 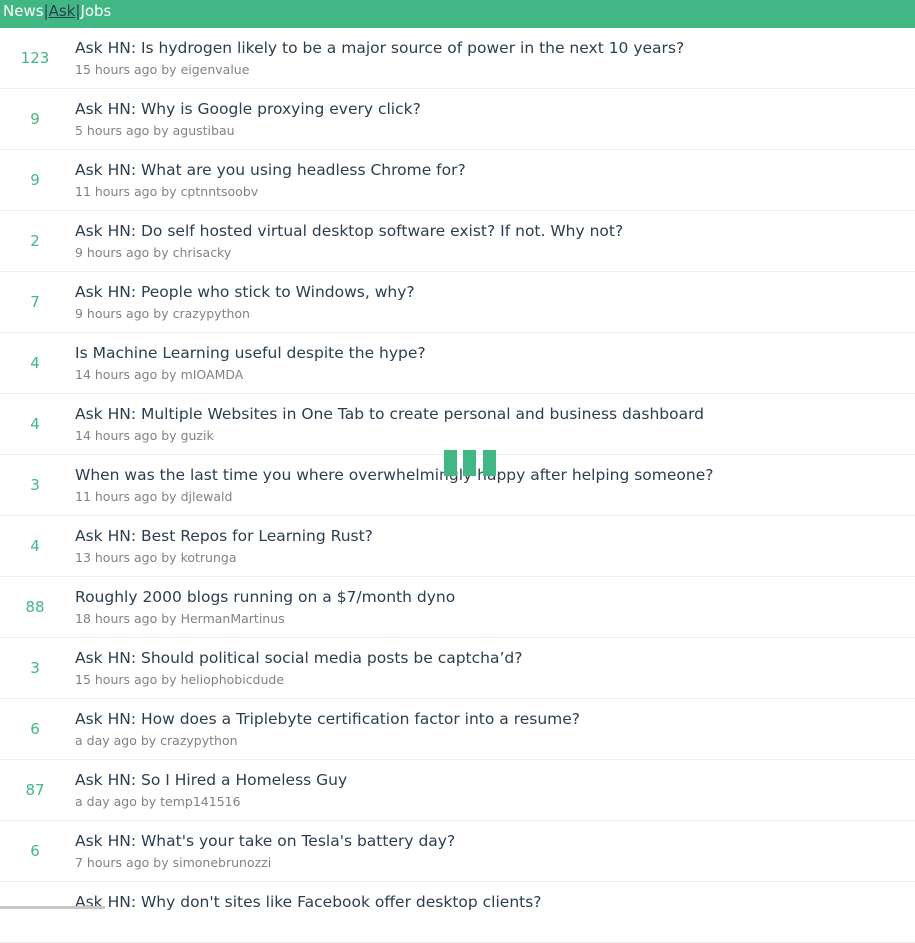 I want to click on nav-link-jobs: Jobs, so click(x=95, y=11).